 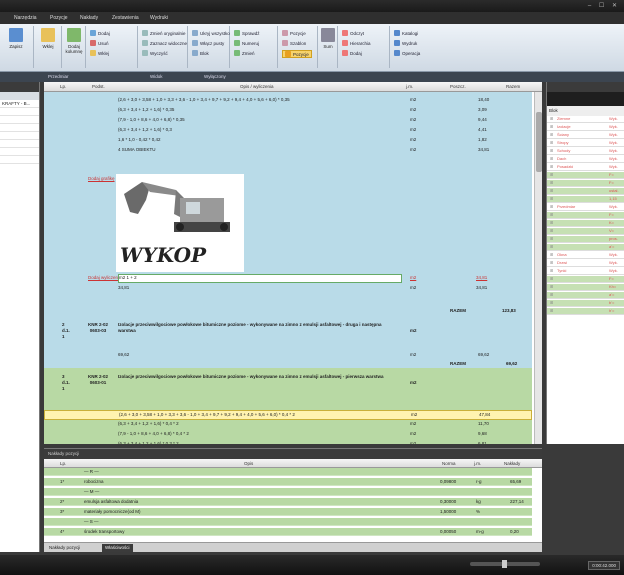 What do you see at coordinates (257, 86) in the screenshot?
I see `column-header: Opis / wyliczenia` at bounding box center [257, 86].